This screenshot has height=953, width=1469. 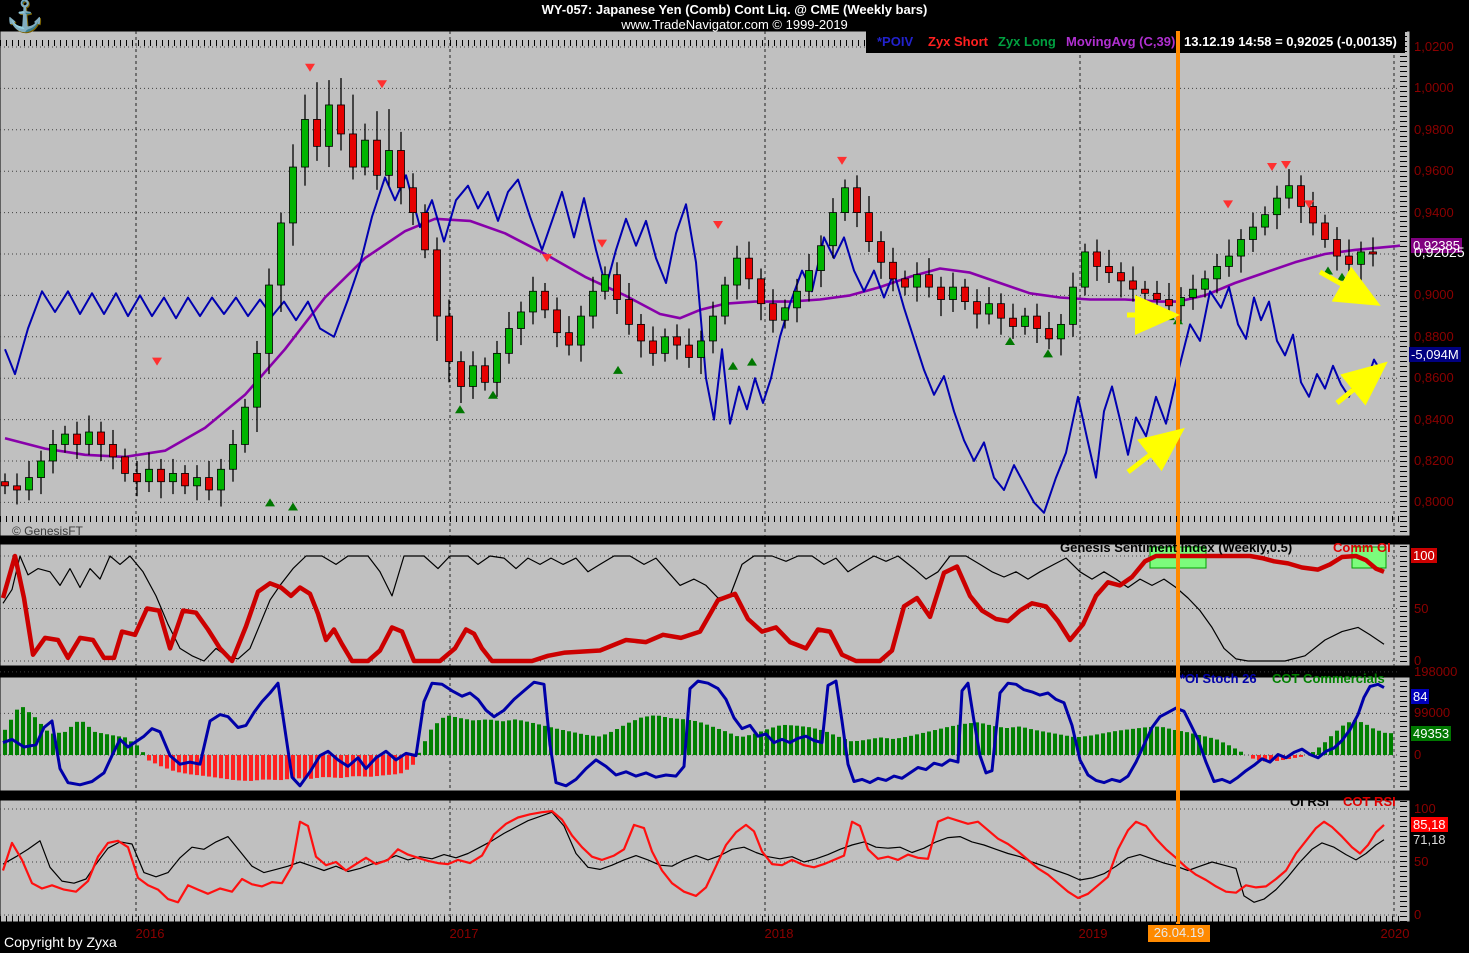 I want to click on price-axis-label: 0,9600, so click(x=1434, y=171).